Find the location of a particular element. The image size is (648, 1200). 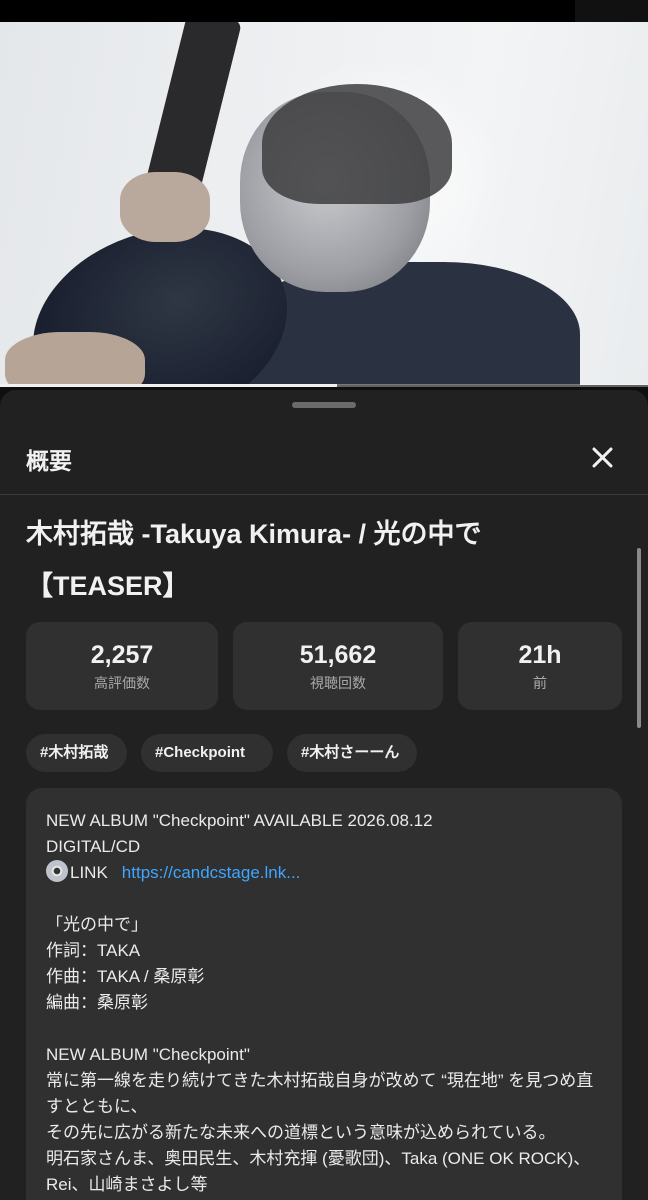

desc-lyrics-credit: 作詞：TAKA is located at coordinates (93, 950).